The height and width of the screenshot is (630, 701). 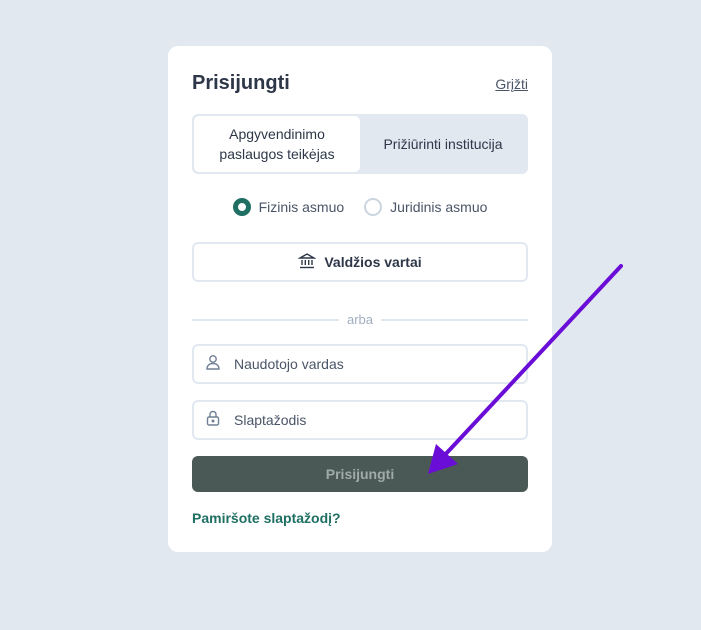 I want to click on divider-label: arba, so click(x=360, y=319).